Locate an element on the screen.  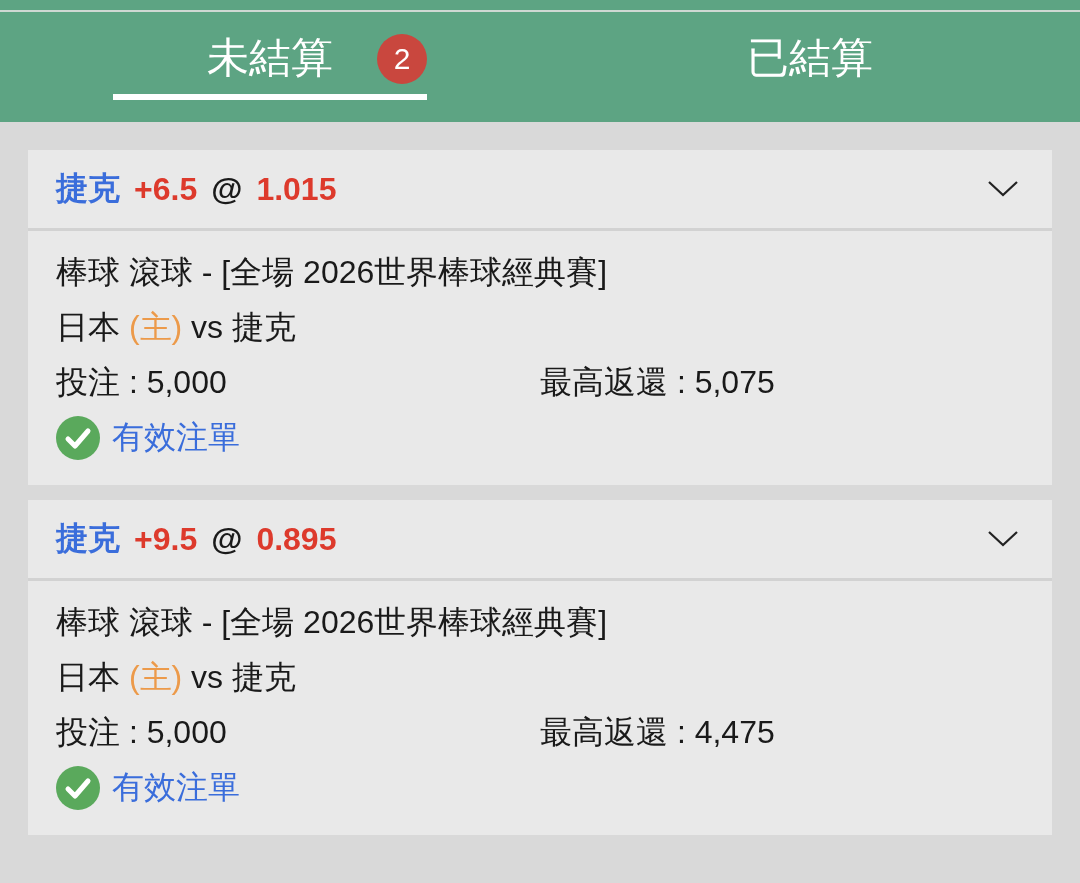
tab: 未結算 2 is located at coordinates (270, 65).